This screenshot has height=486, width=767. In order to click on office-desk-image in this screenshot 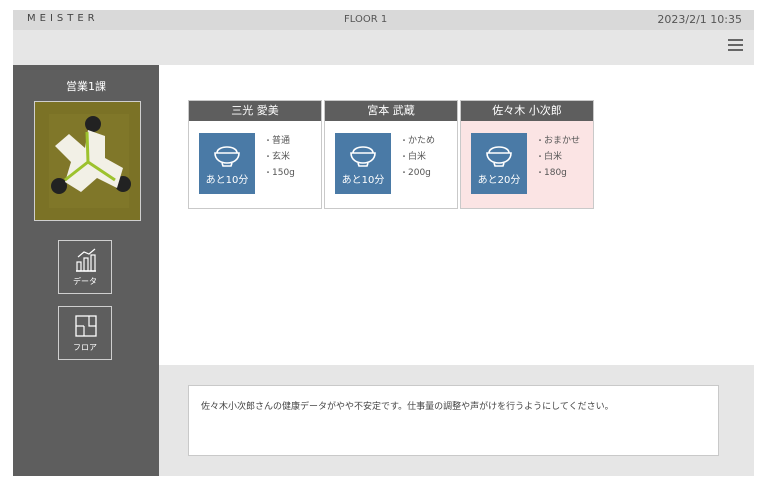, I will do `click(87, 161)`.